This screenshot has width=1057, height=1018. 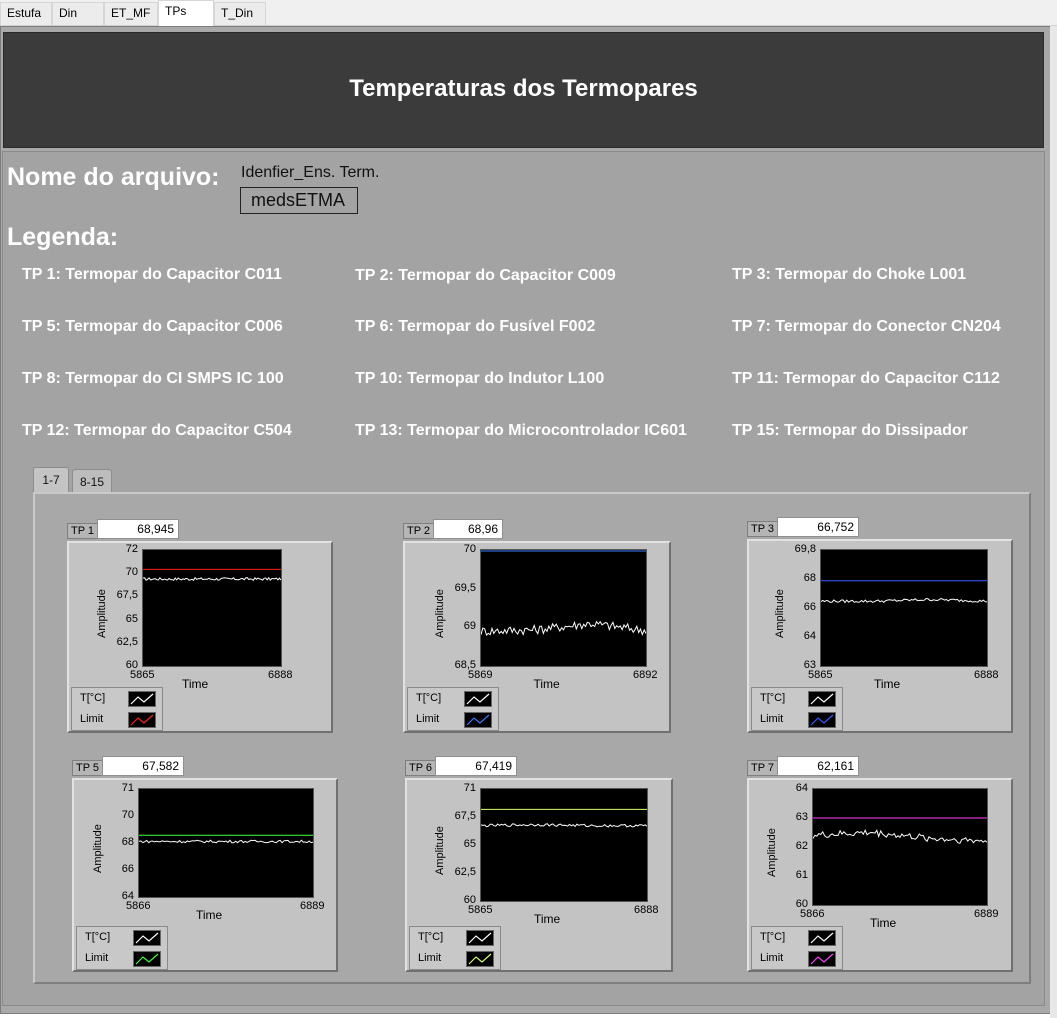 I want to click on tab-din: Din, so click(x=78, y=13).